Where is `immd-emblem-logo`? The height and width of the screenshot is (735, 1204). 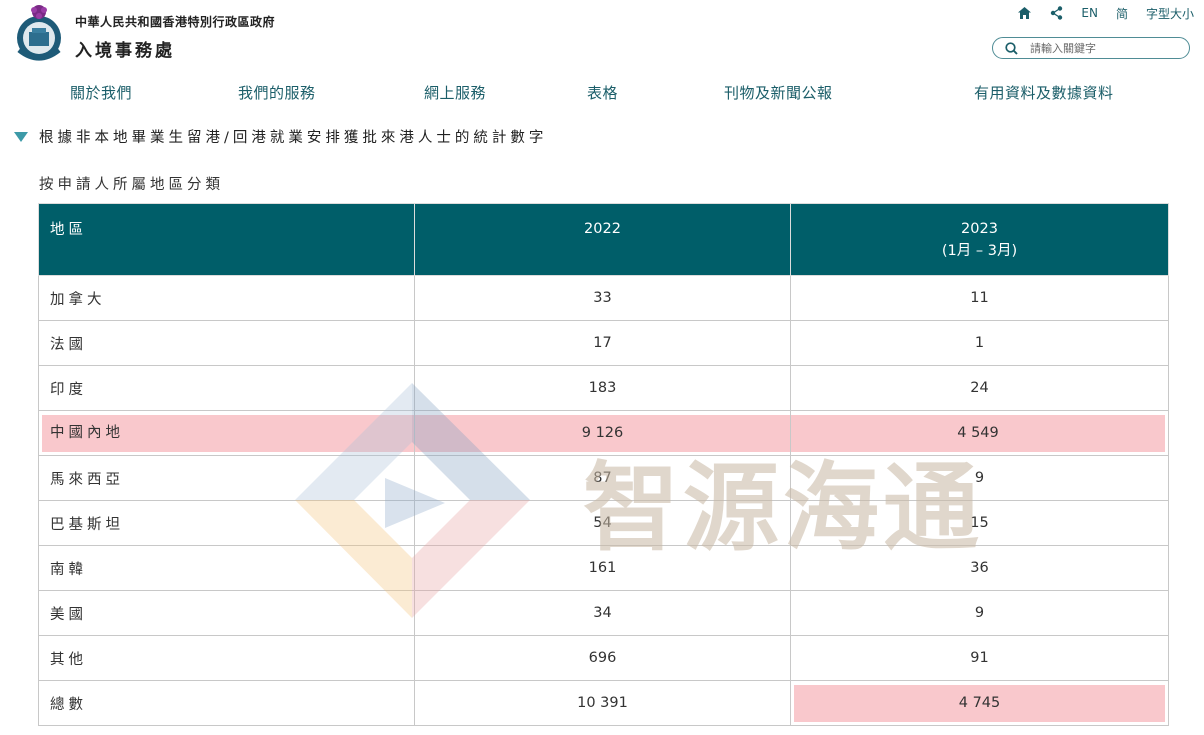 immd-emblem-logo is located at coordinates (39, 33).